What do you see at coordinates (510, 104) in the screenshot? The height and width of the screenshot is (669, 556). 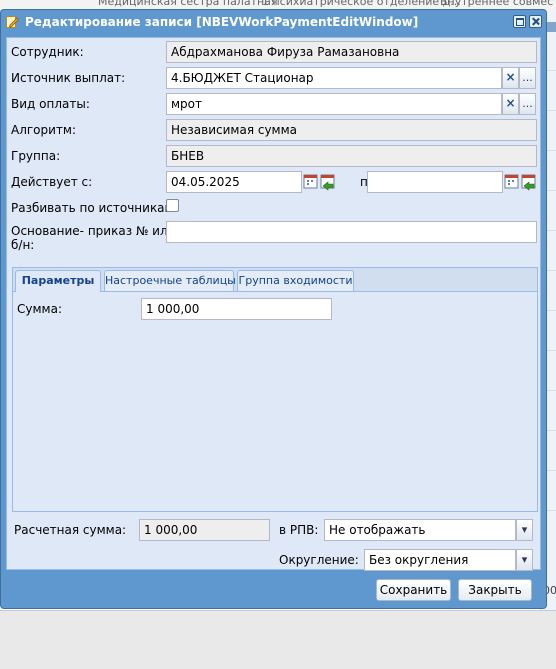 I see `paytype-clear-icon: ×` at bounding box center [510, 104].